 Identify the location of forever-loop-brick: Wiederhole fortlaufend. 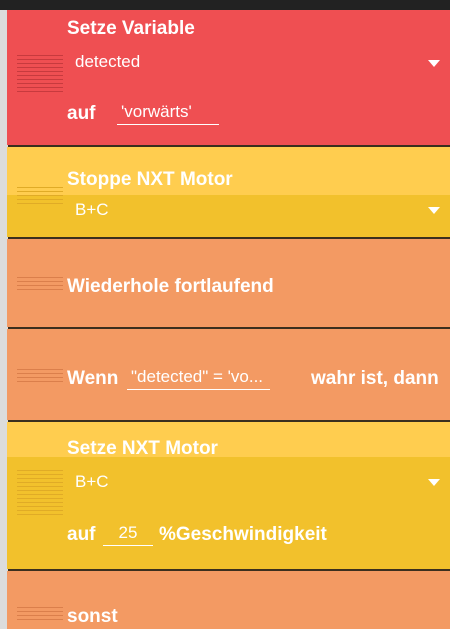
(228, 283).